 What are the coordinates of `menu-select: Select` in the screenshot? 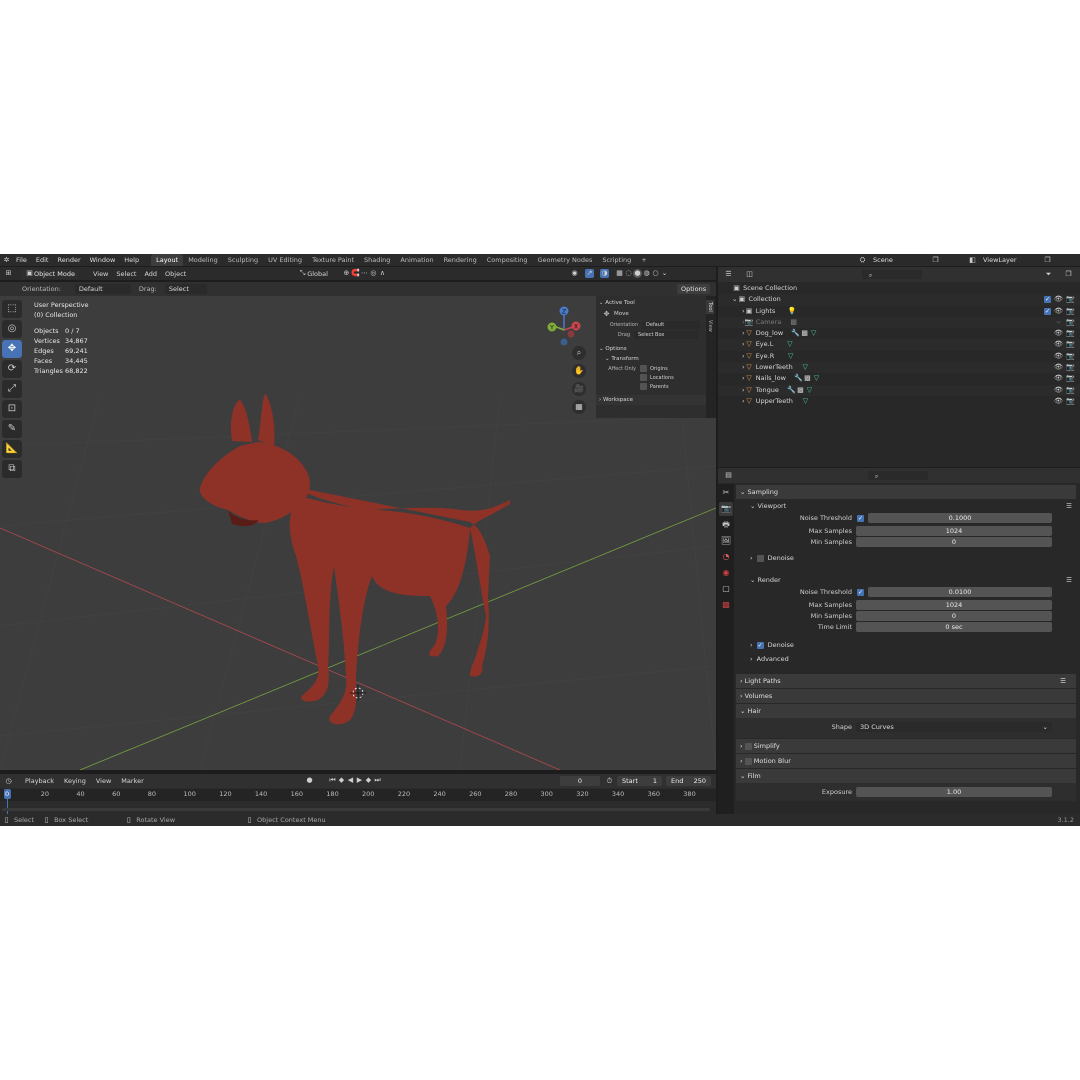 It's located at (126, 274).